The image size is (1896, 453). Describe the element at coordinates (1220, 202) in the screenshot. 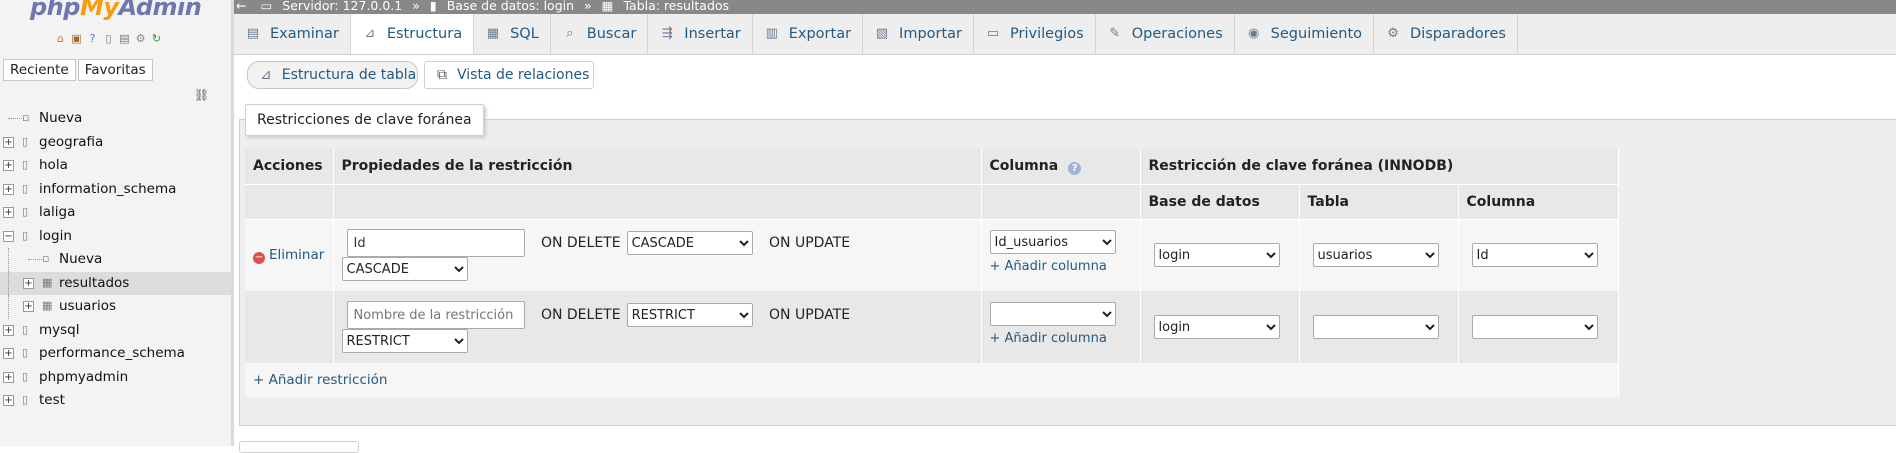

I see `header-ref-database: Base de datos` at that location.